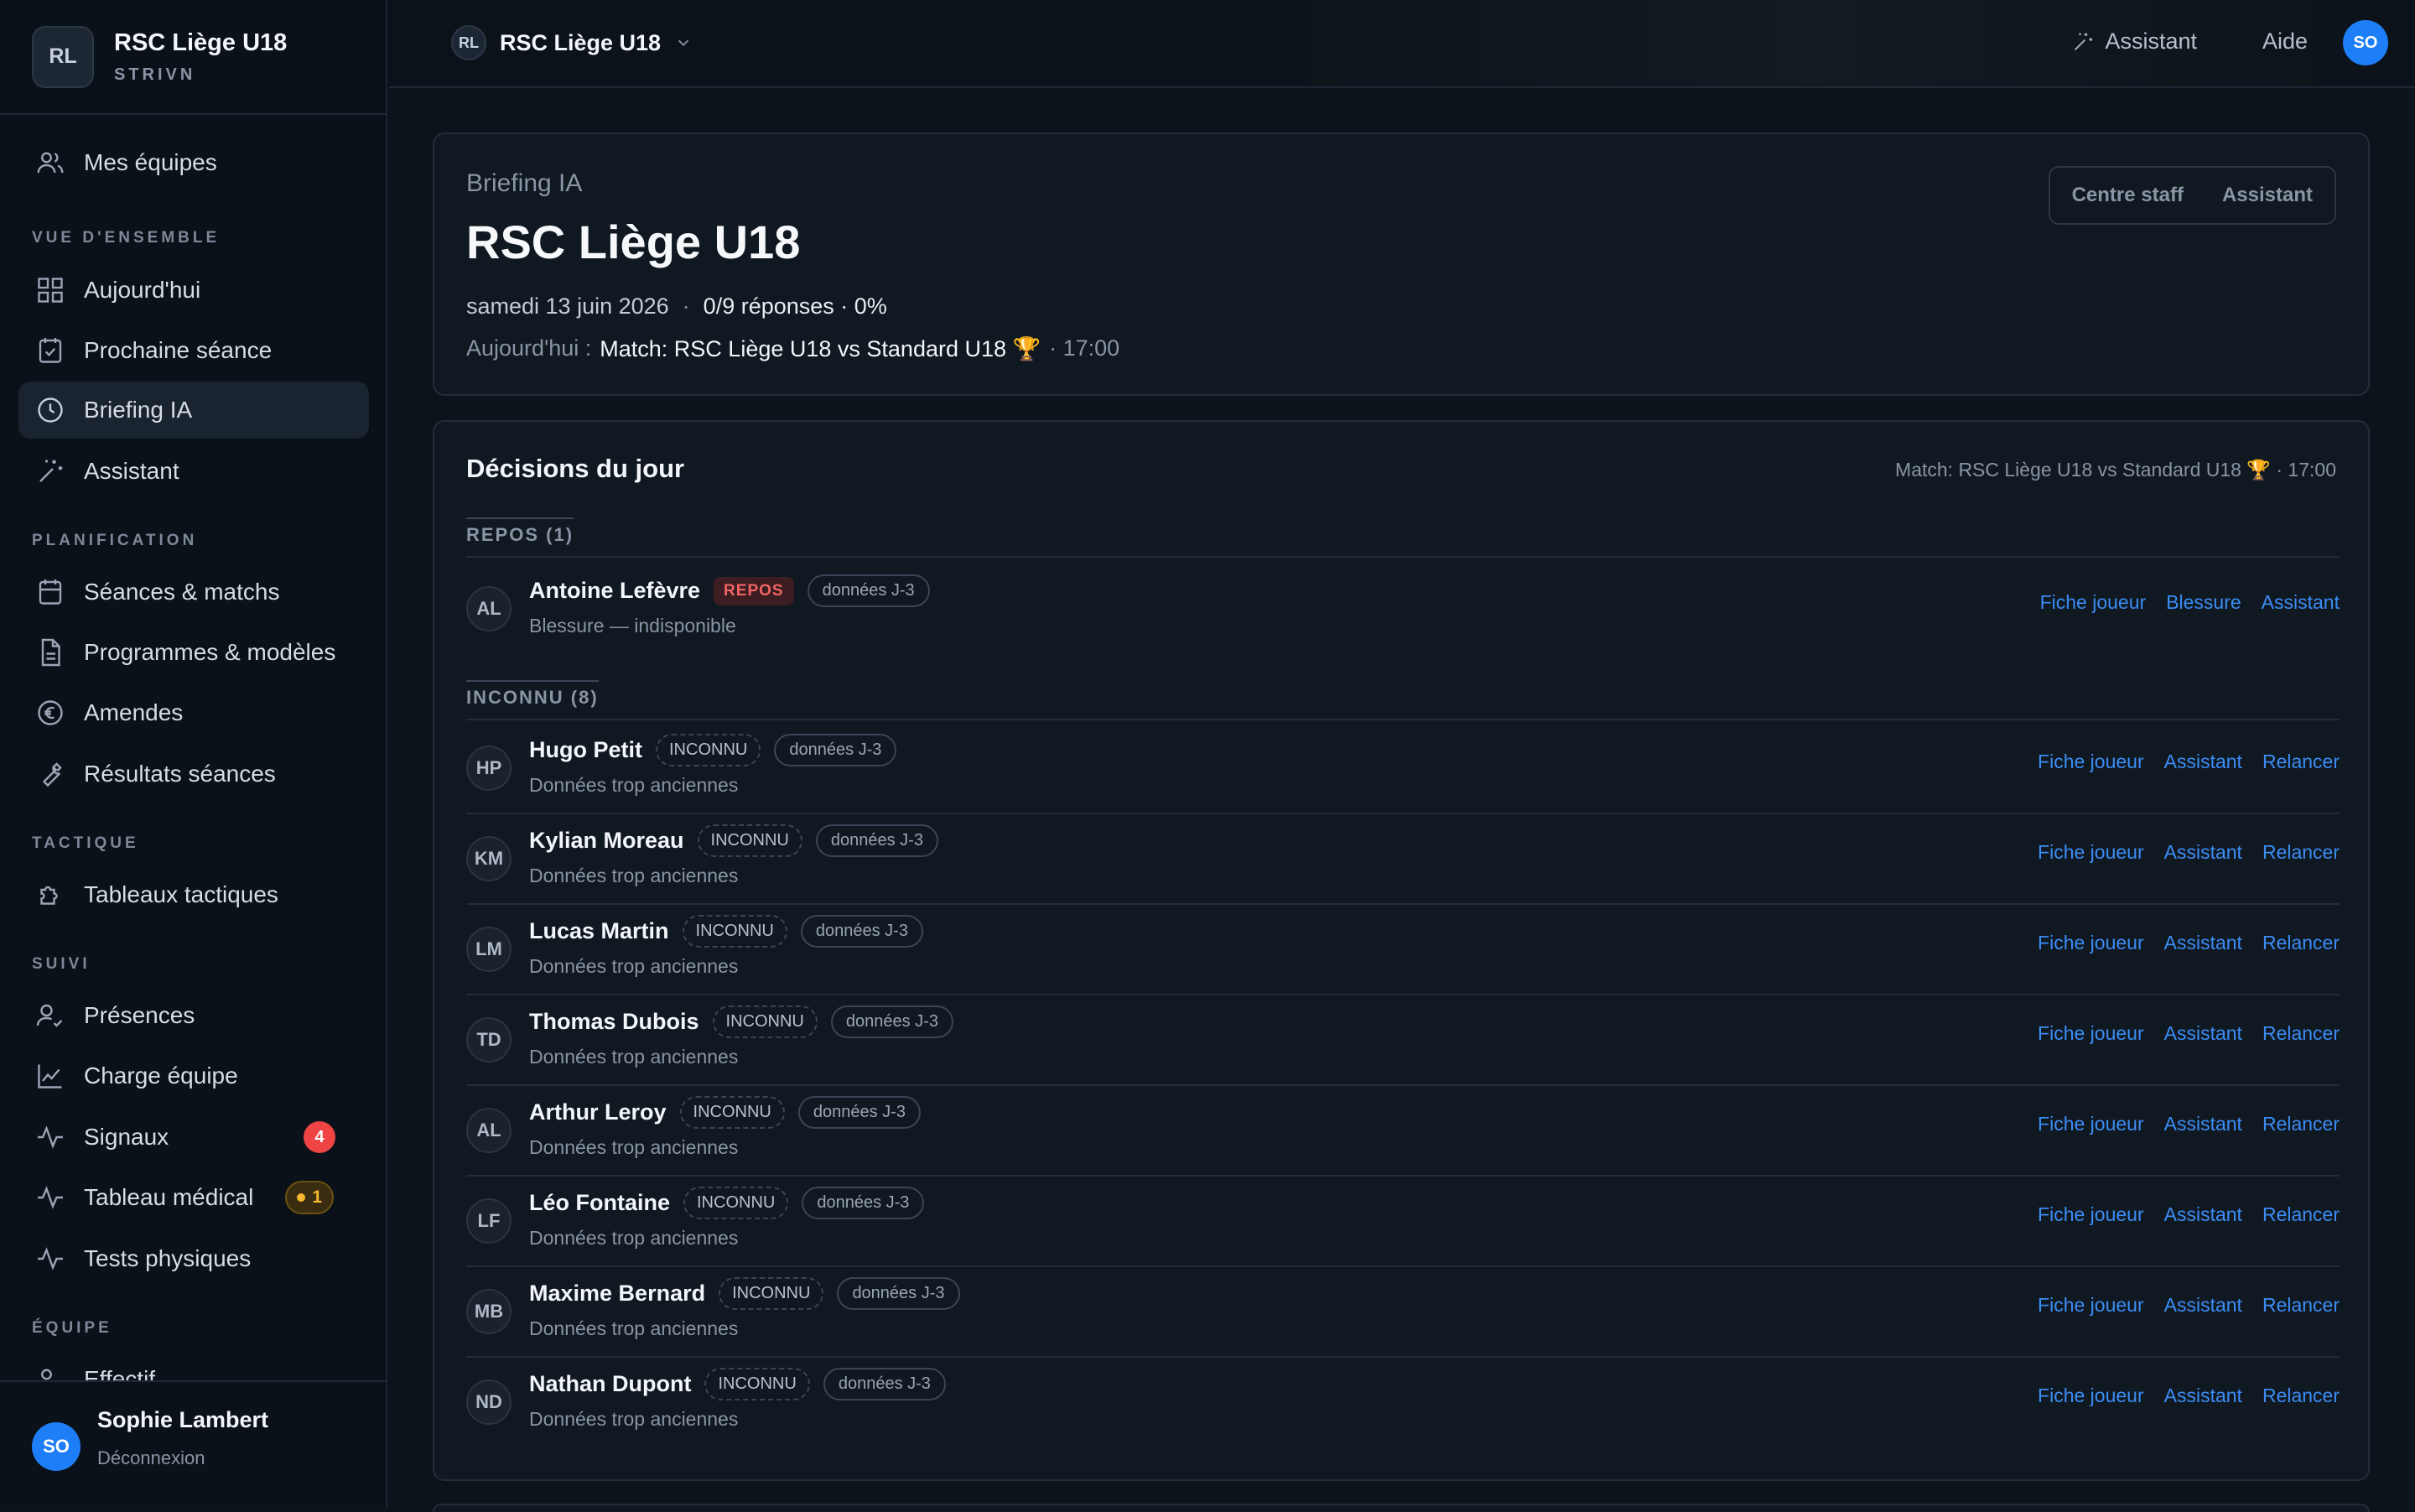 The width and height of the screenshot is (2415, 1512). Describe the element at coordinates (193, 1444) in the screenshot. I see `user-panel: SO Sophie Lambert Déconnexion` at that location.